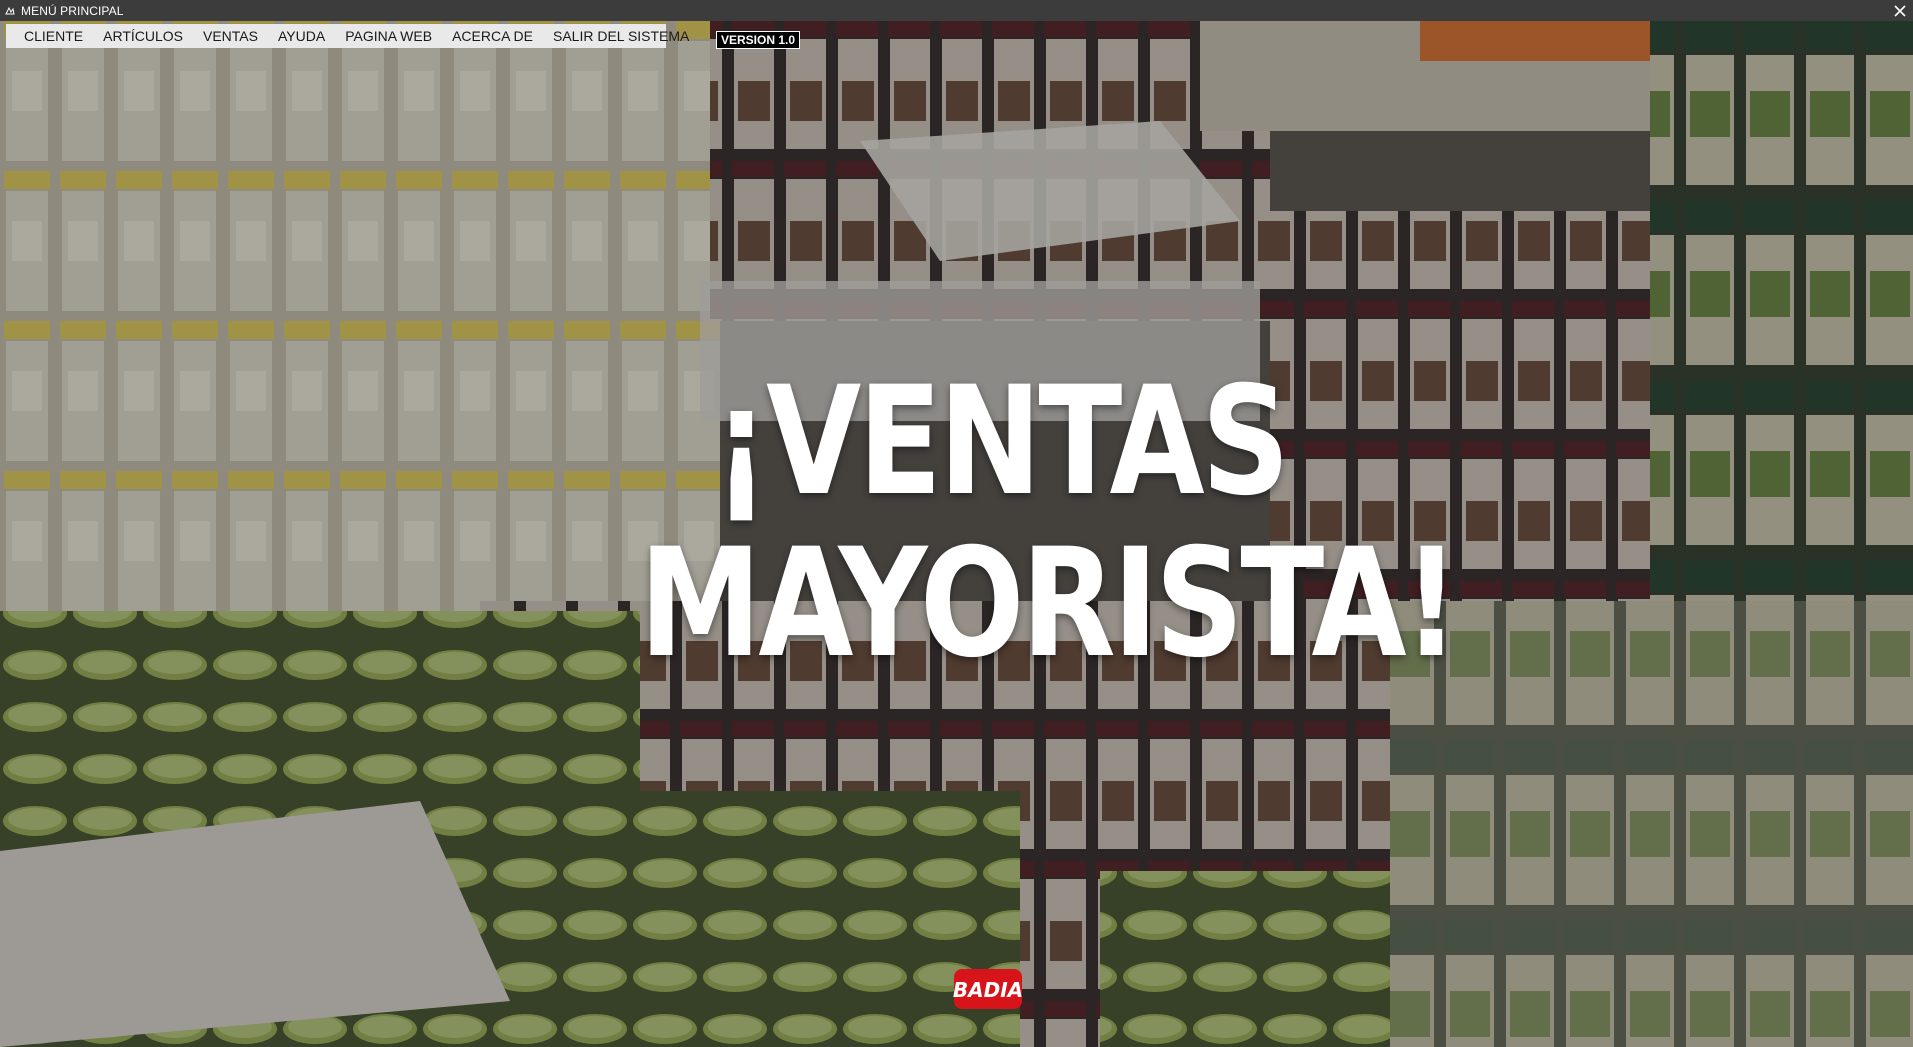 This screenshot has height=1047, width=1913. What do you see at coordinates (1049, 604) in the screenshot?
I see `banner-line-2: MAYORISTA!` at bounding box center [1049, 604].